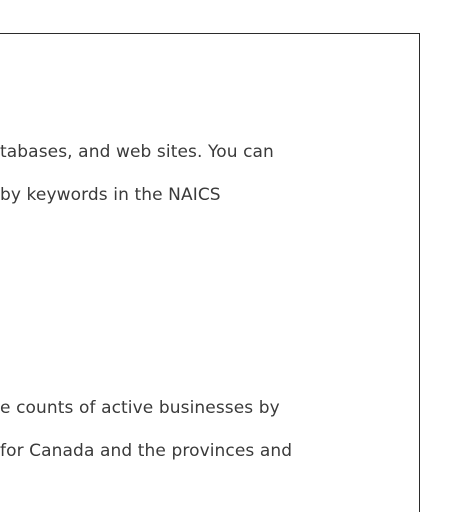 The width and height of the screenshot is (476, 512). Describe the element at coordinates (146, 451) in the screenshot. I see `paragraph-2-line-2: for Canada and the provinces and` at that location.